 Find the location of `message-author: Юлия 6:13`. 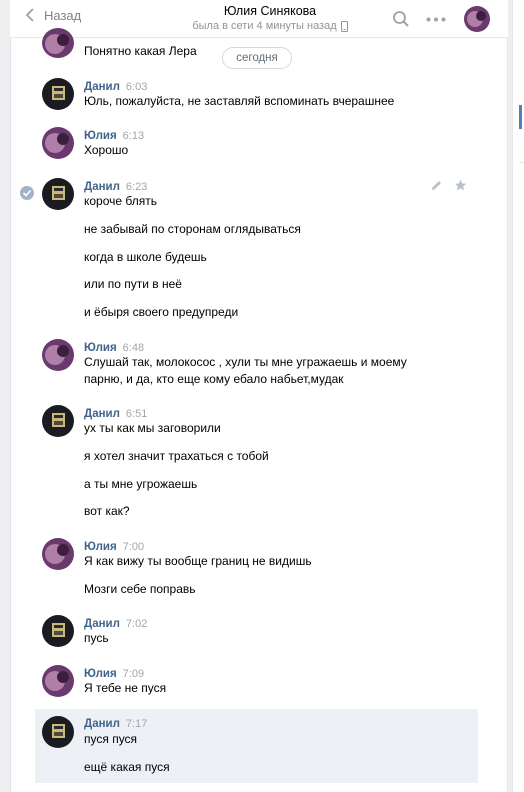

message-author: Юлия 6:13 is located at coordinates (114, 136).